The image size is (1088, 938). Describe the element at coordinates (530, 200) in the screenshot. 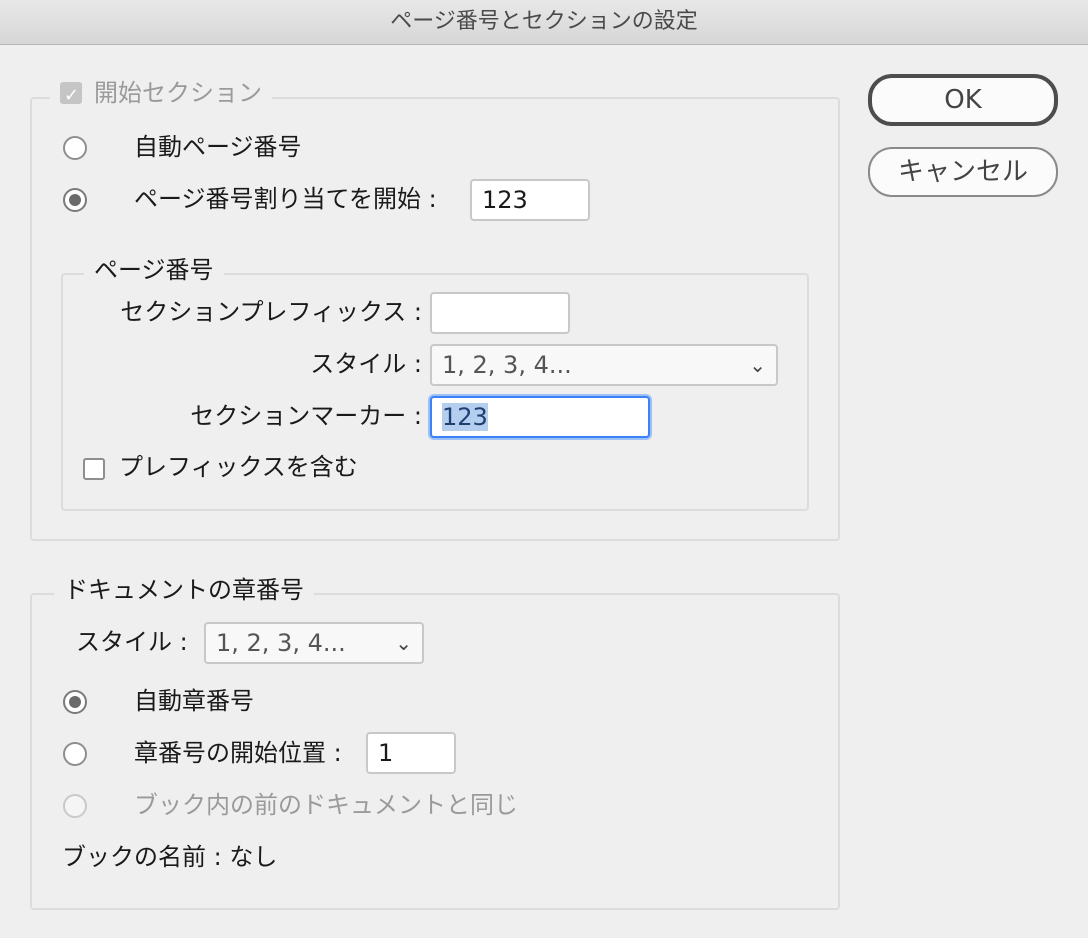

I see `start-page-field: 123` at that location.